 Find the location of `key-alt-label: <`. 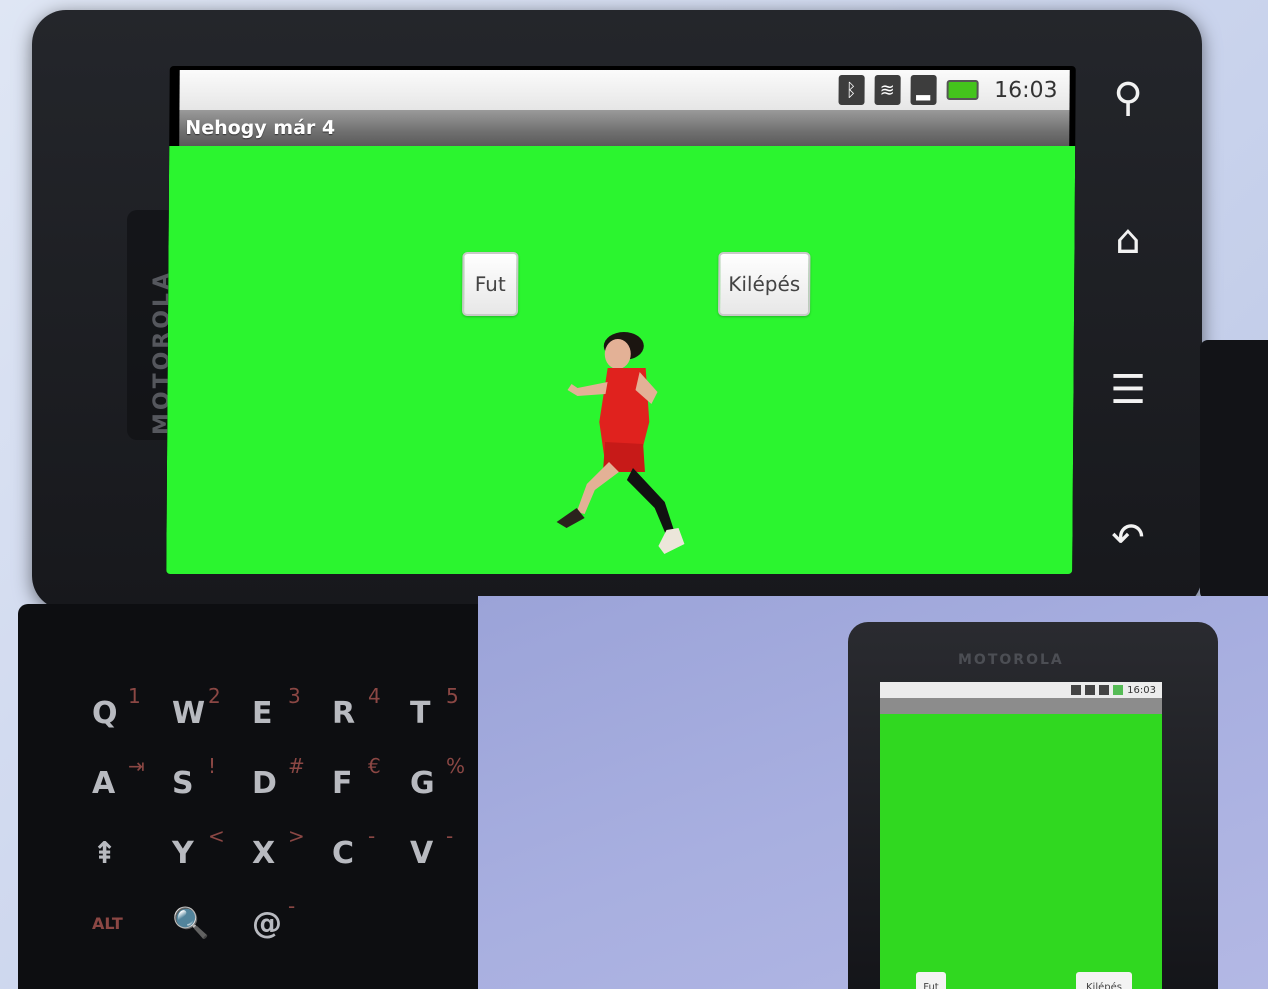

key-alt-label: < is located at coordinates (216, 836).